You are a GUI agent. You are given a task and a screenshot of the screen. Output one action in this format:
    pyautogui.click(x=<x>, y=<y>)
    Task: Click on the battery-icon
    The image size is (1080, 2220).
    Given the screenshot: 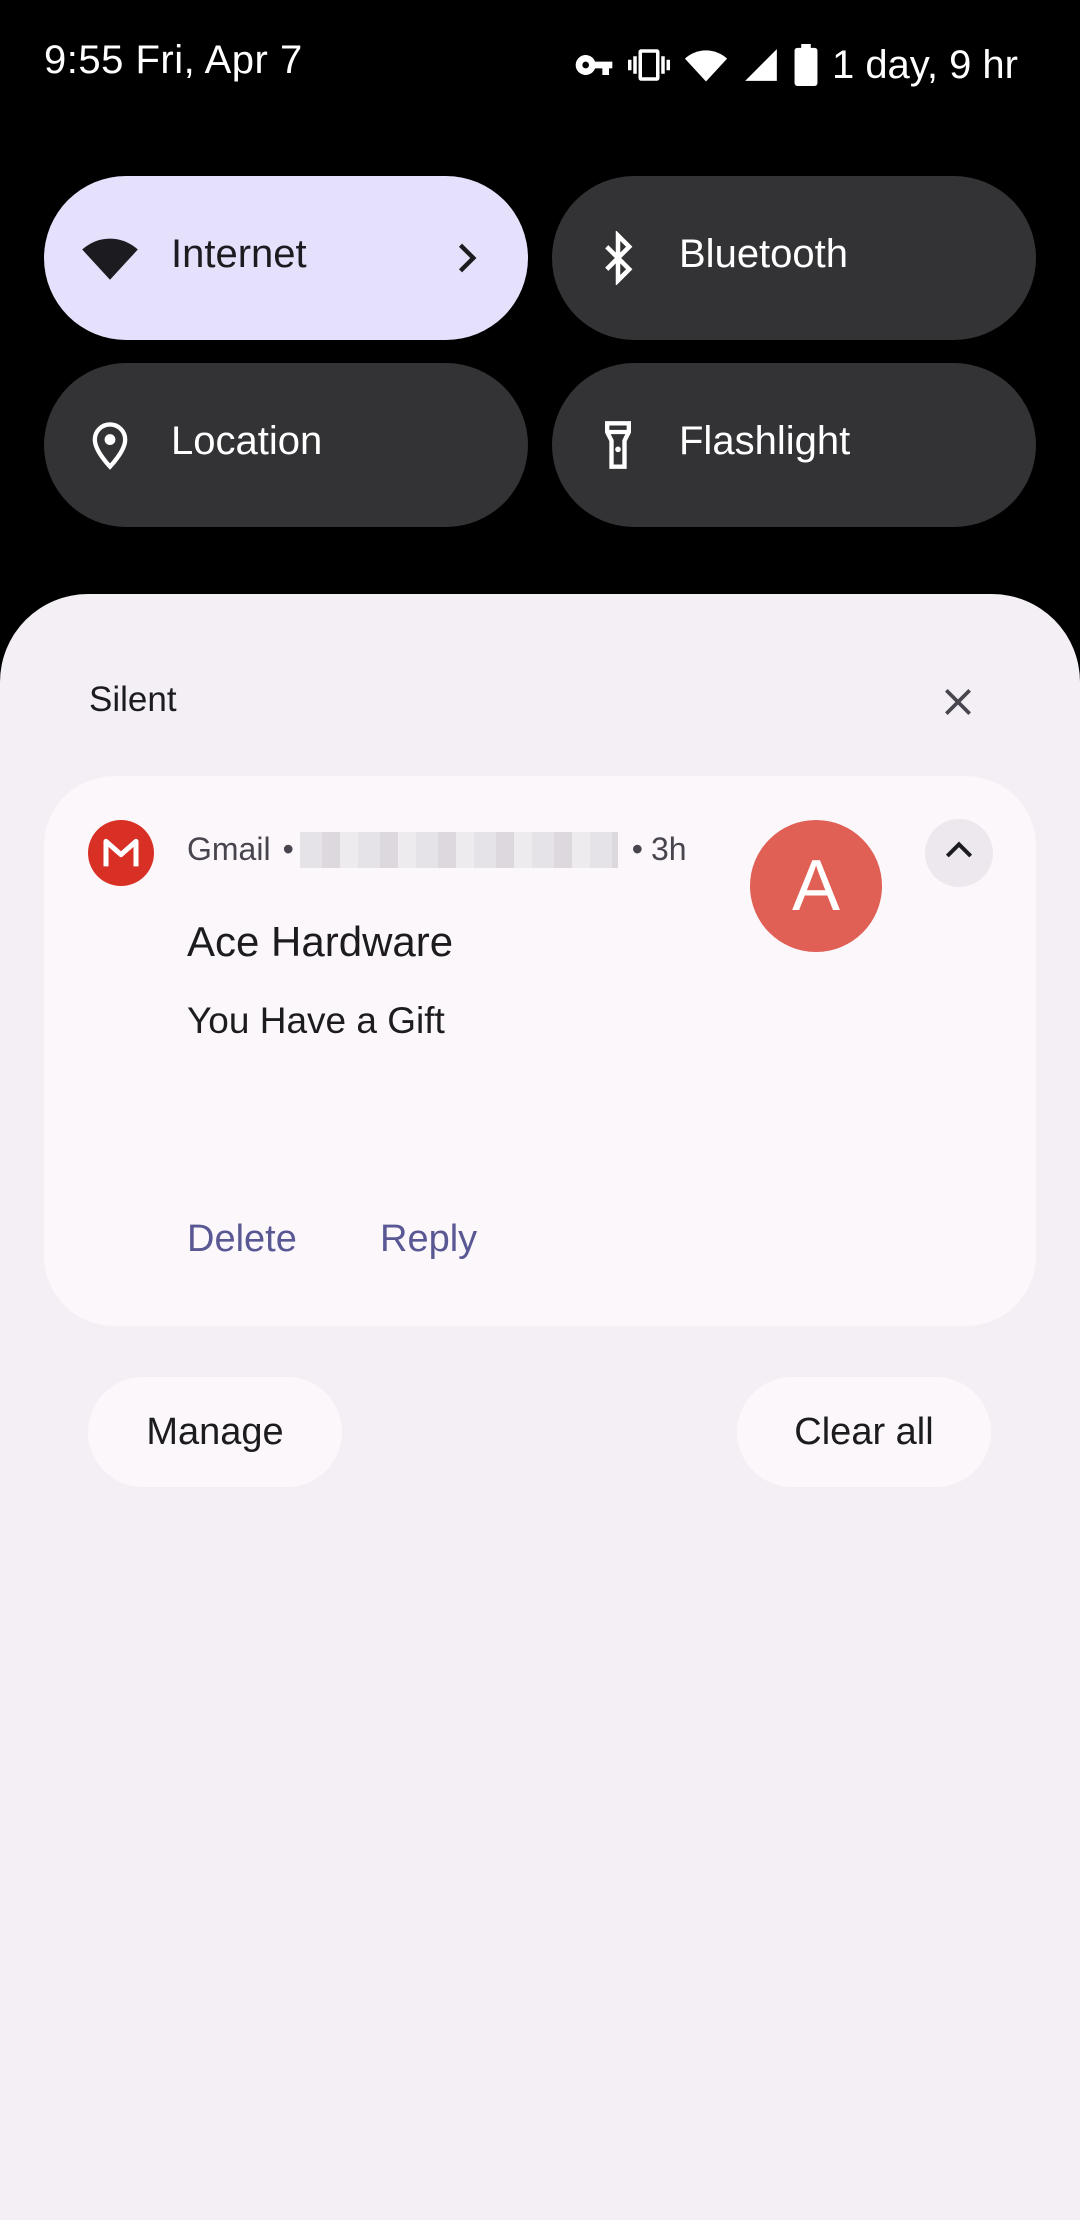 What is the action you would take?
    pyautogui.click(x=806, y=65)
    